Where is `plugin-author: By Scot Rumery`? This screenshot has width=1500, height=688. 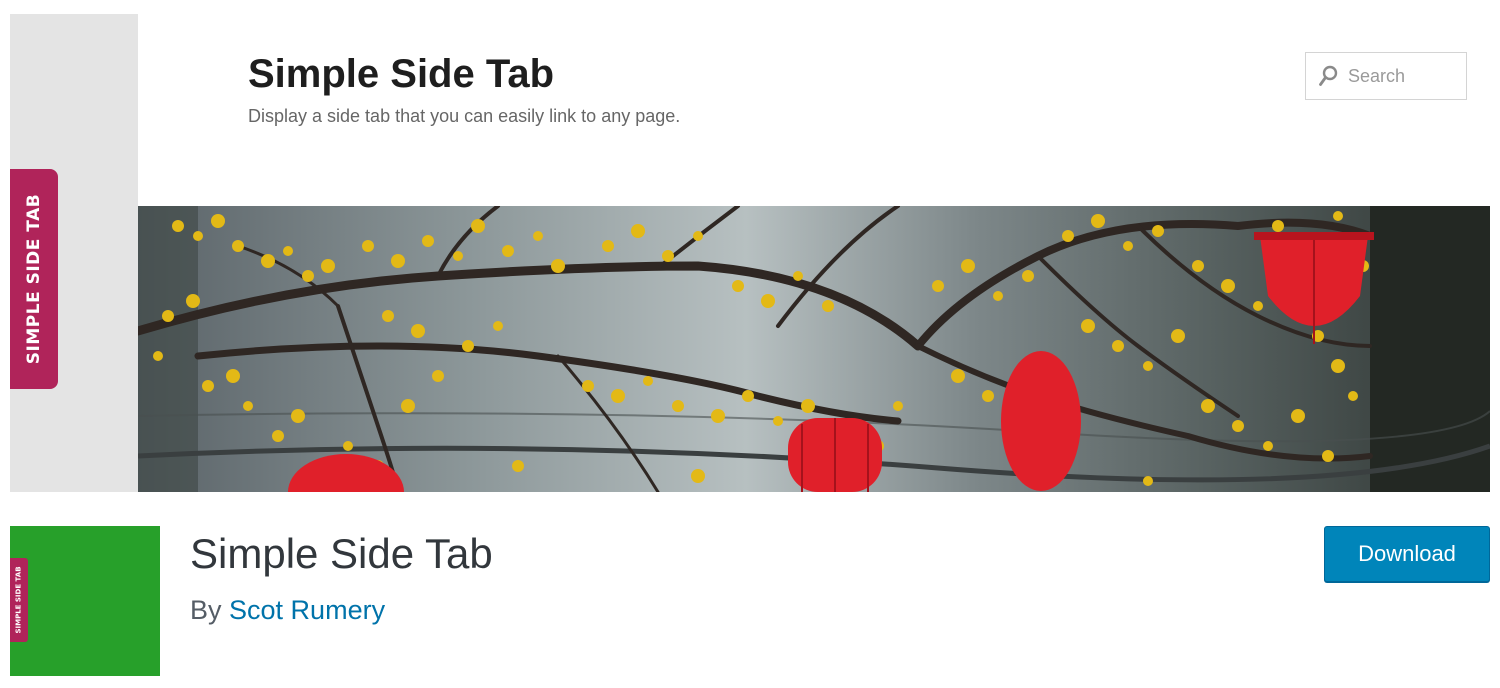 plugin-author: By Scot Rumery is located at coordinates (287, 610).